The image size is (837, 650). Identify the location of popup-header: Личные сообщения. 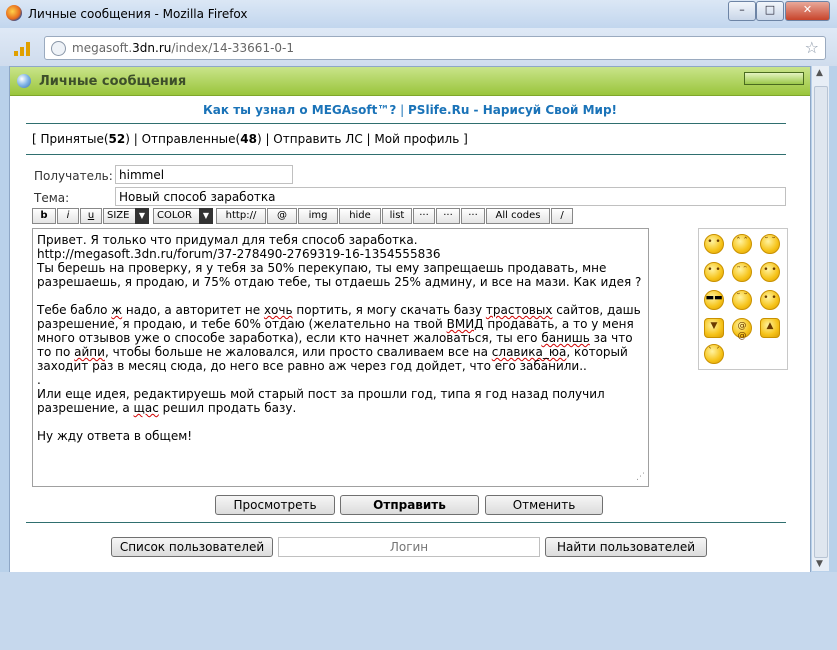
(410, 81).